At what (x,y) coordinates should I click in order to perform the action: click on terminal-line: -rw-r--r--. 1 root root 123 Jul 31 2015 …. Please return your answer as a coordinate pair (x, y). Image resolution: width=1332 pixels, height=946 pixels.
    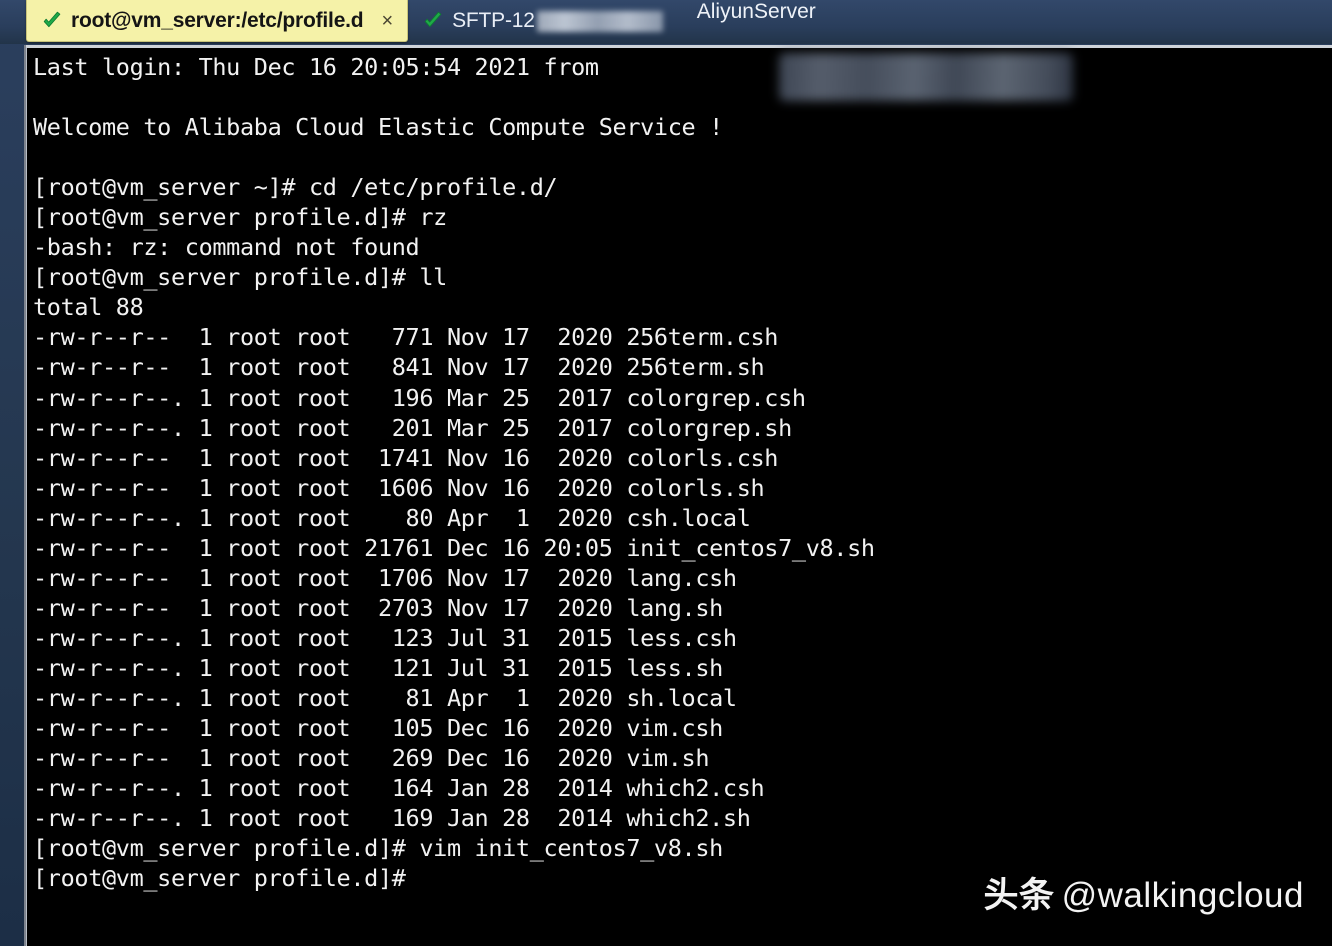
    Looking at the image, I should click on (385, 637).